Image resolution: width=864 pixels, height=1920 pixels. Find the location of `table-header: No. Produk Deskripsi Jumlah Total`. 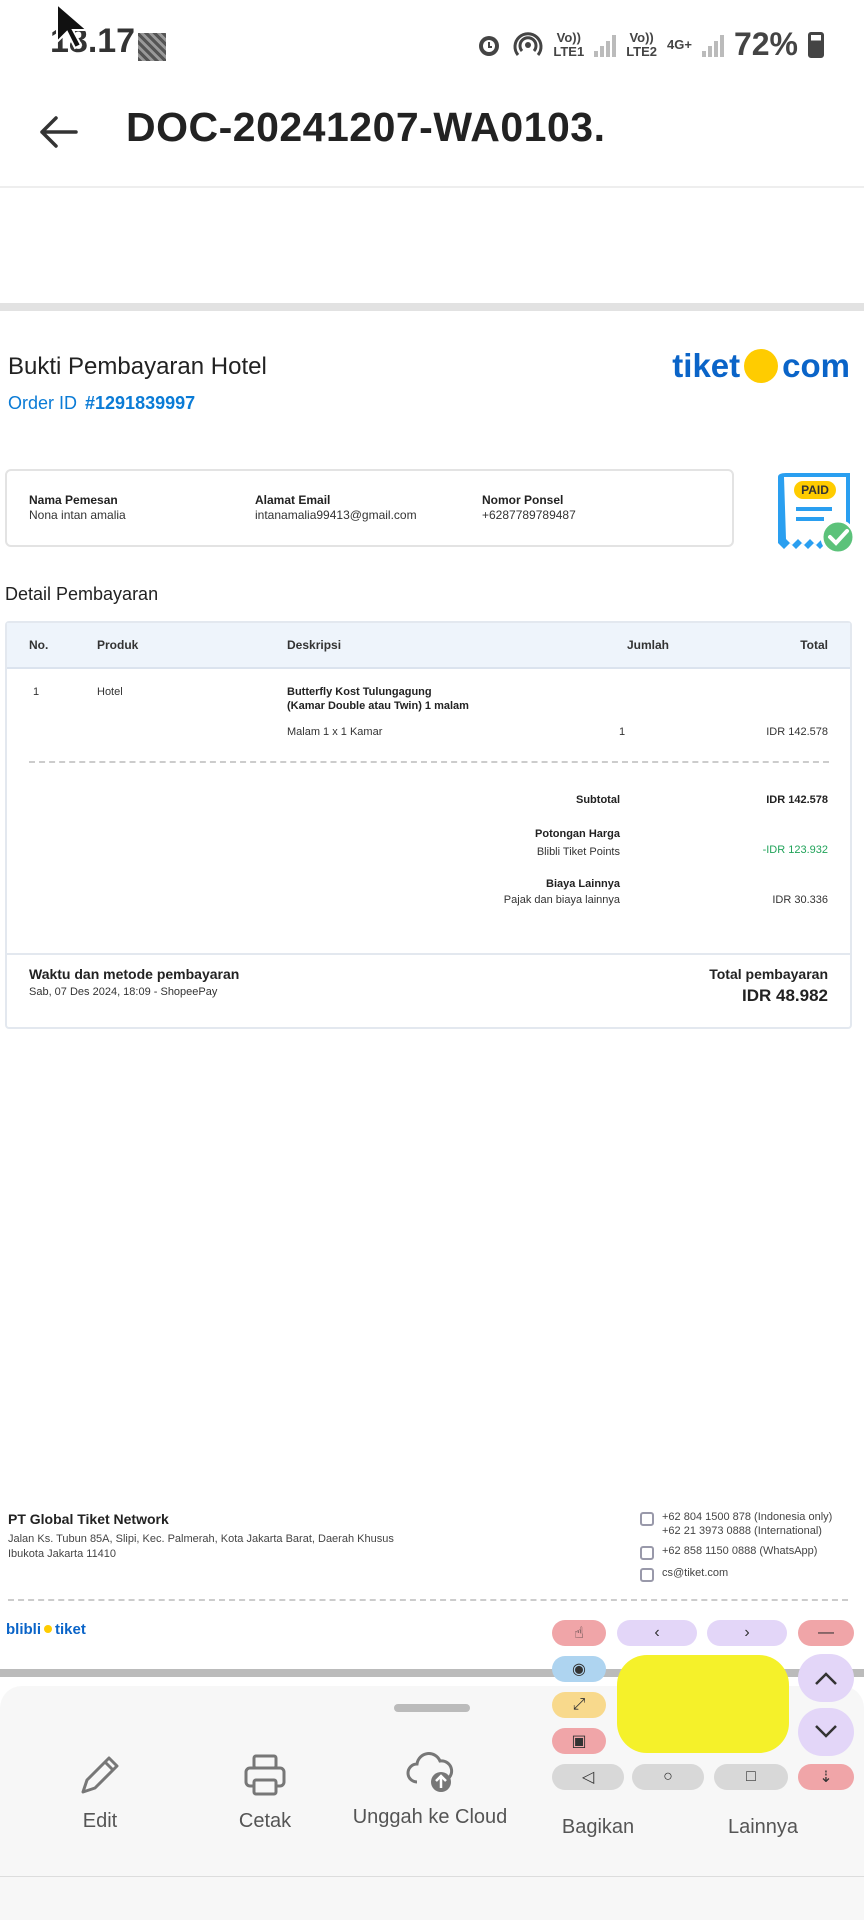

table-header: No. Produk Deskripsi Jumlah Total is located at coordinates (428, 646).